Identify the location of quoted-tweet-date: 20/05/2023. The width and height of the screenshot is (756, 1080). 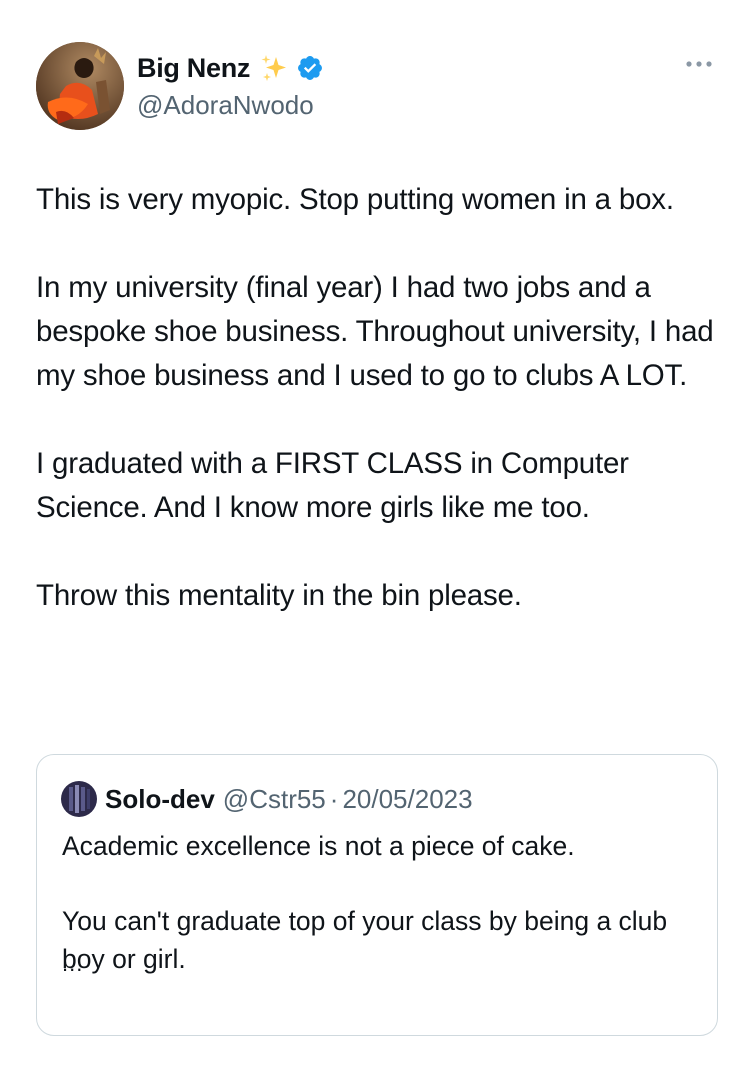
(407, 798).